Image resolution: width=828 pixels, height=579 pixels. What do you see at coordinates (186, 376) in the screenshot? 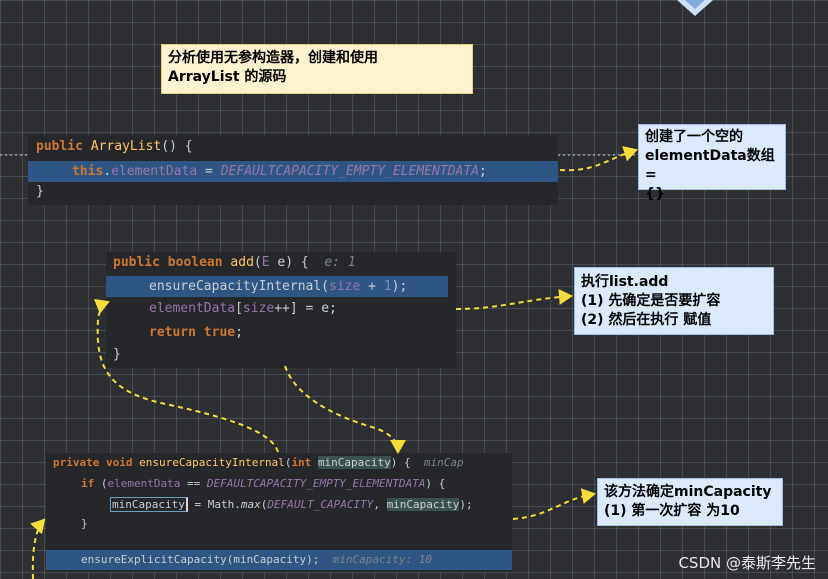
I see `arrow-return-to-add` at bounding box center [186, 376].